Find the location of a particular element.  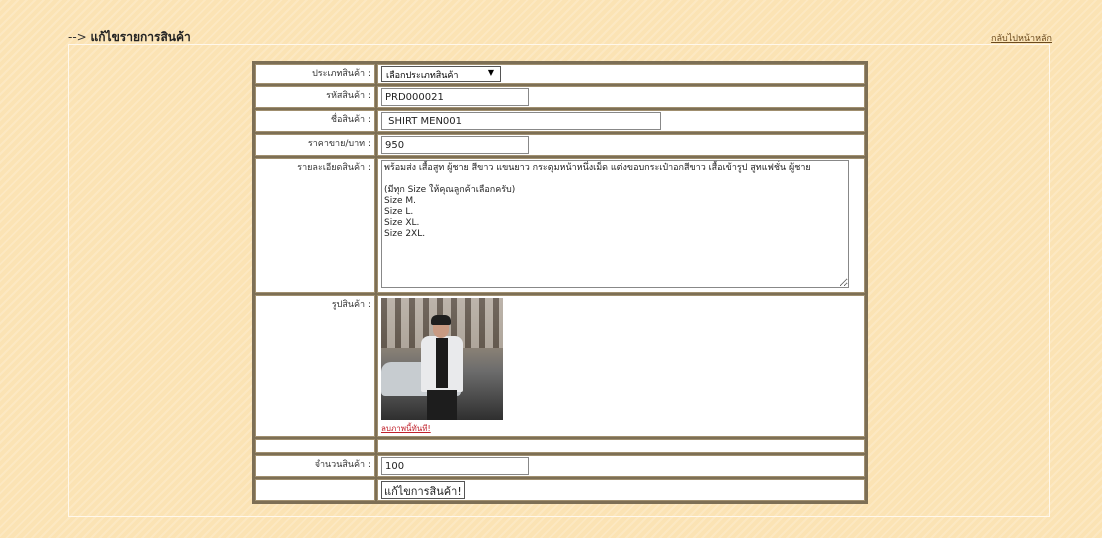

quantity-input is located at coordinates (455, 466).